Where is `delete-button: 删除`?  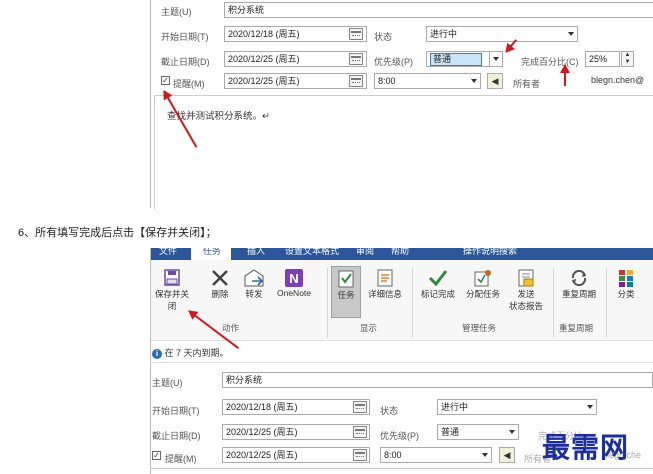
delete-button: 删除 is located at coordinates (220, 284).